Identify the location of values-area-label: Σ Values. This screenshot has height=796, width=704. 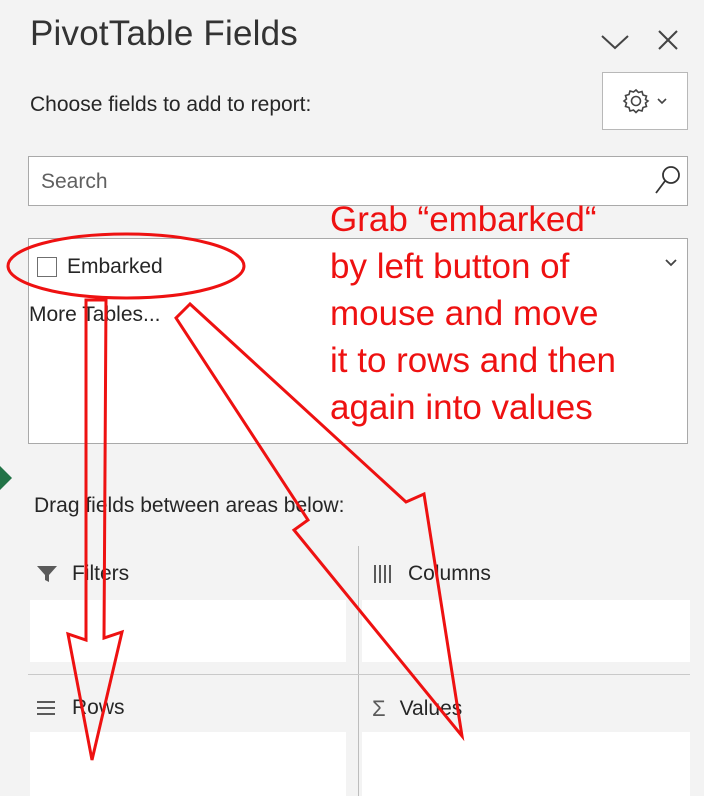
(417, 709).